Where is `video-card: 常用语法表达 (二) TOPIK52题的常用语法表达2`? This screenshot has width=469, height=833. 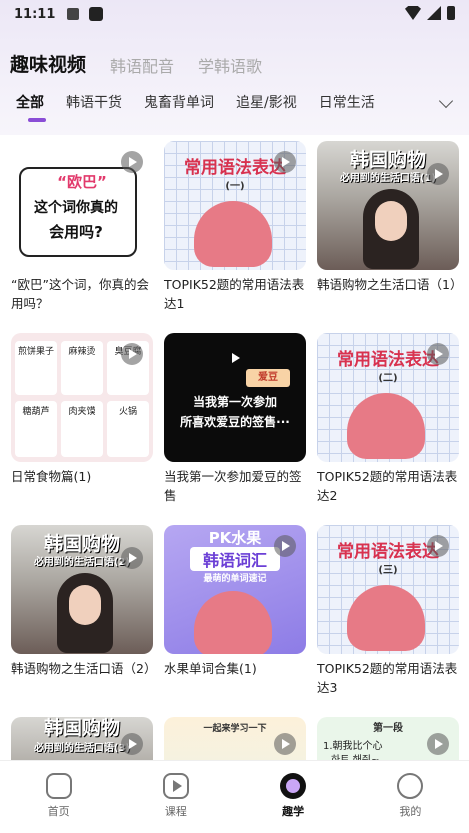
video-card: 常用语法表达 (二) TOPIK52题的常用语法表达2 is located at coordinates (388, 419).